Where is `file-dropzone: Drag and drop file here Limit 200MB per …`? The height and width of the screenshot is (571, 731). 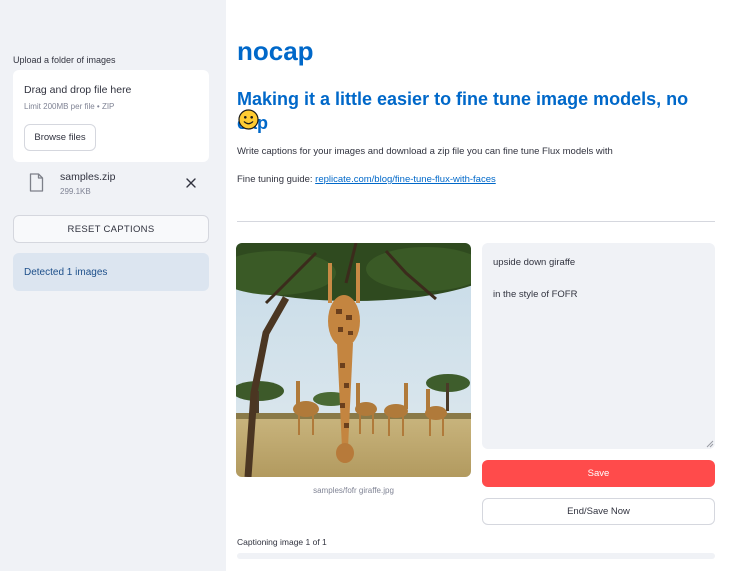
file-dropzone: Drag and drop file here Limit 200MB per … is located at coordinates (111, 116).